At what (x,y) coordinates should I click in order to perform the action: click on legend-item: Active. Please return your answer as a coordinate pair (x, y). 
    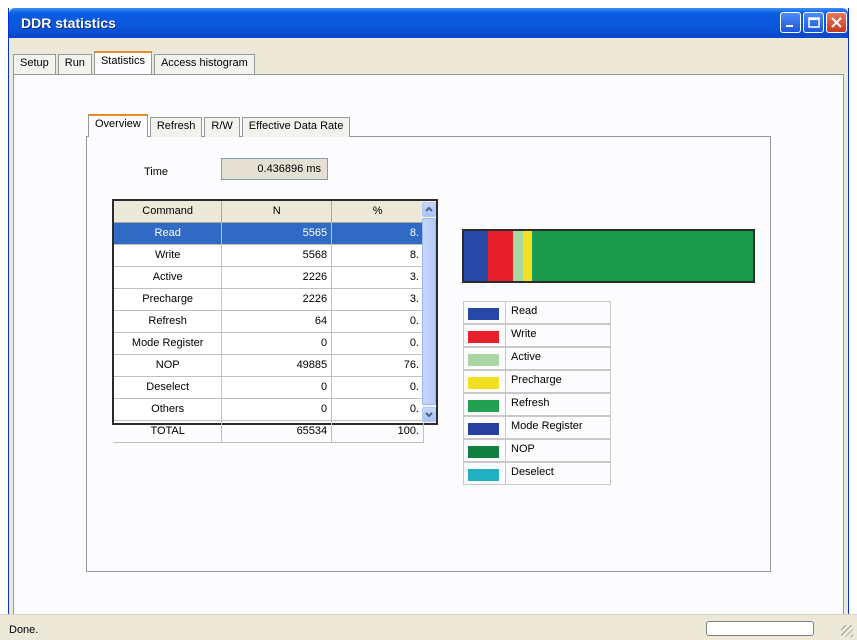
    Looking at the image, I should click on (537, 358).